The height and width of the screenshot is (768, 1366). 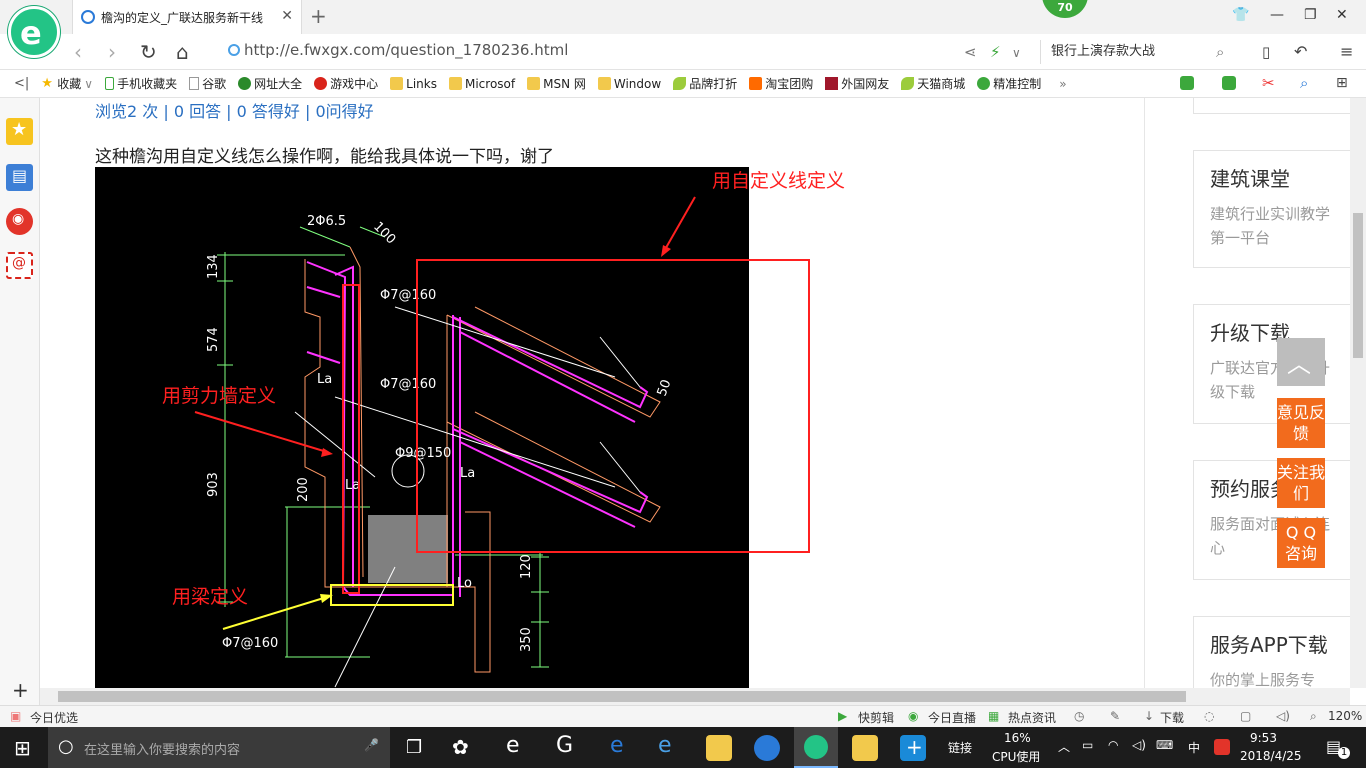 I want to click on bookmark-taobao: 淘宝团购, so click(x=781, y=83).